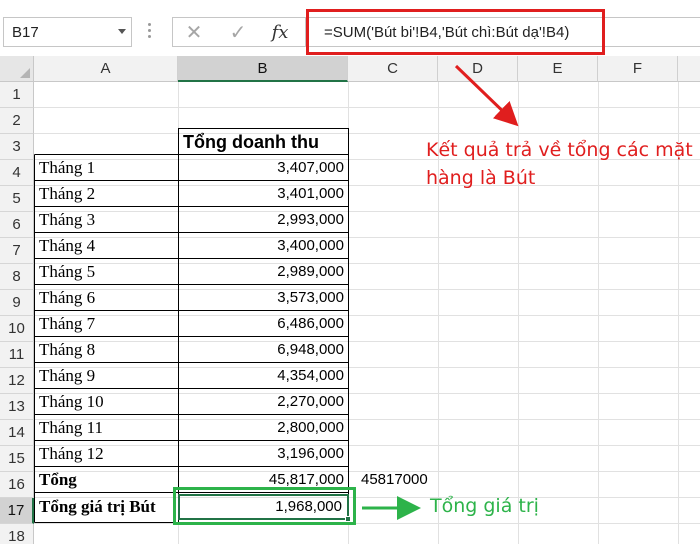 The height and width of the screenshot is (544, 700). I want to click on select-all-button, so click(17, 69).